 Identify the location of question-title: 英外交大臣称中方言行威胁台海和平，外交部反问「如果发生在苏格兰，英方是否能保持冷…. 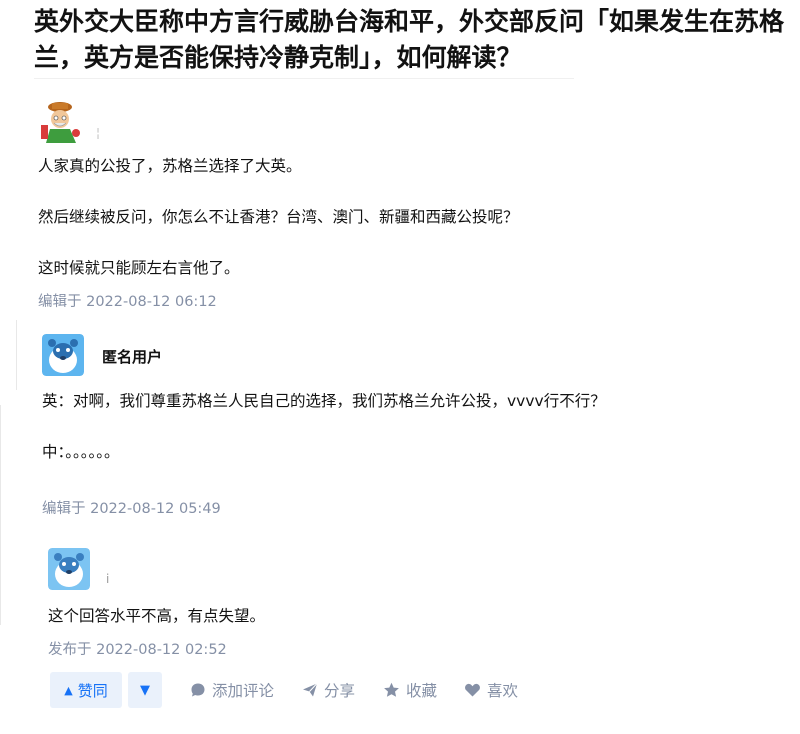
(409, 40).